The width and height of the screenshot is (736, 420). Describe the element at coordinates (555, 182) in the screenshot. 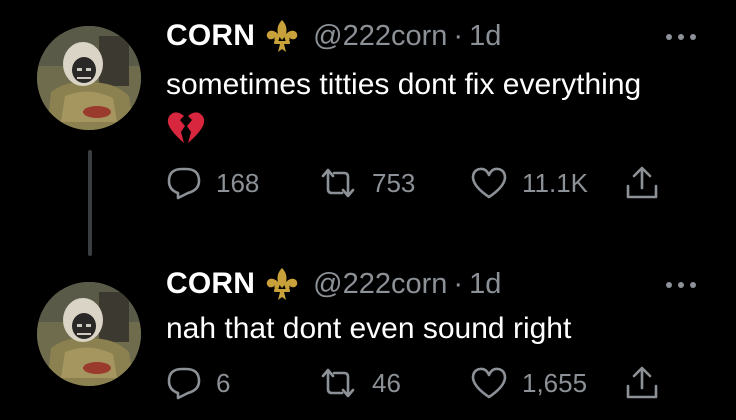

I see `like-count: 11.1K` at that location.